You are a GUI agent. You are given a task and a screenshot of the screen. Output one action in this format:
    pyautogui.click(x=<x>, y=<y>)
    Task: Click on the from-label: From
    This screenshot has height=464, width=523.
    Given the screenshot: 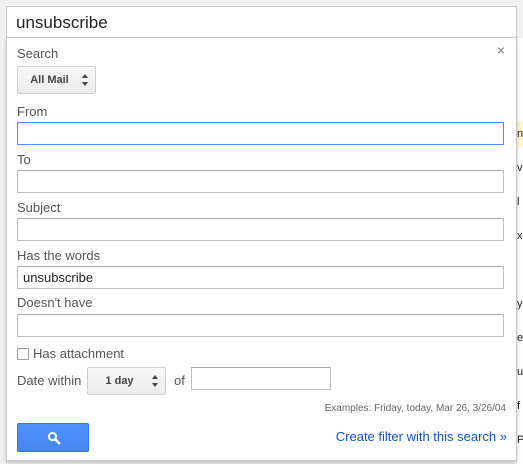 What is the action you would take?
    pyautogui.click(x=32, y=111)
    